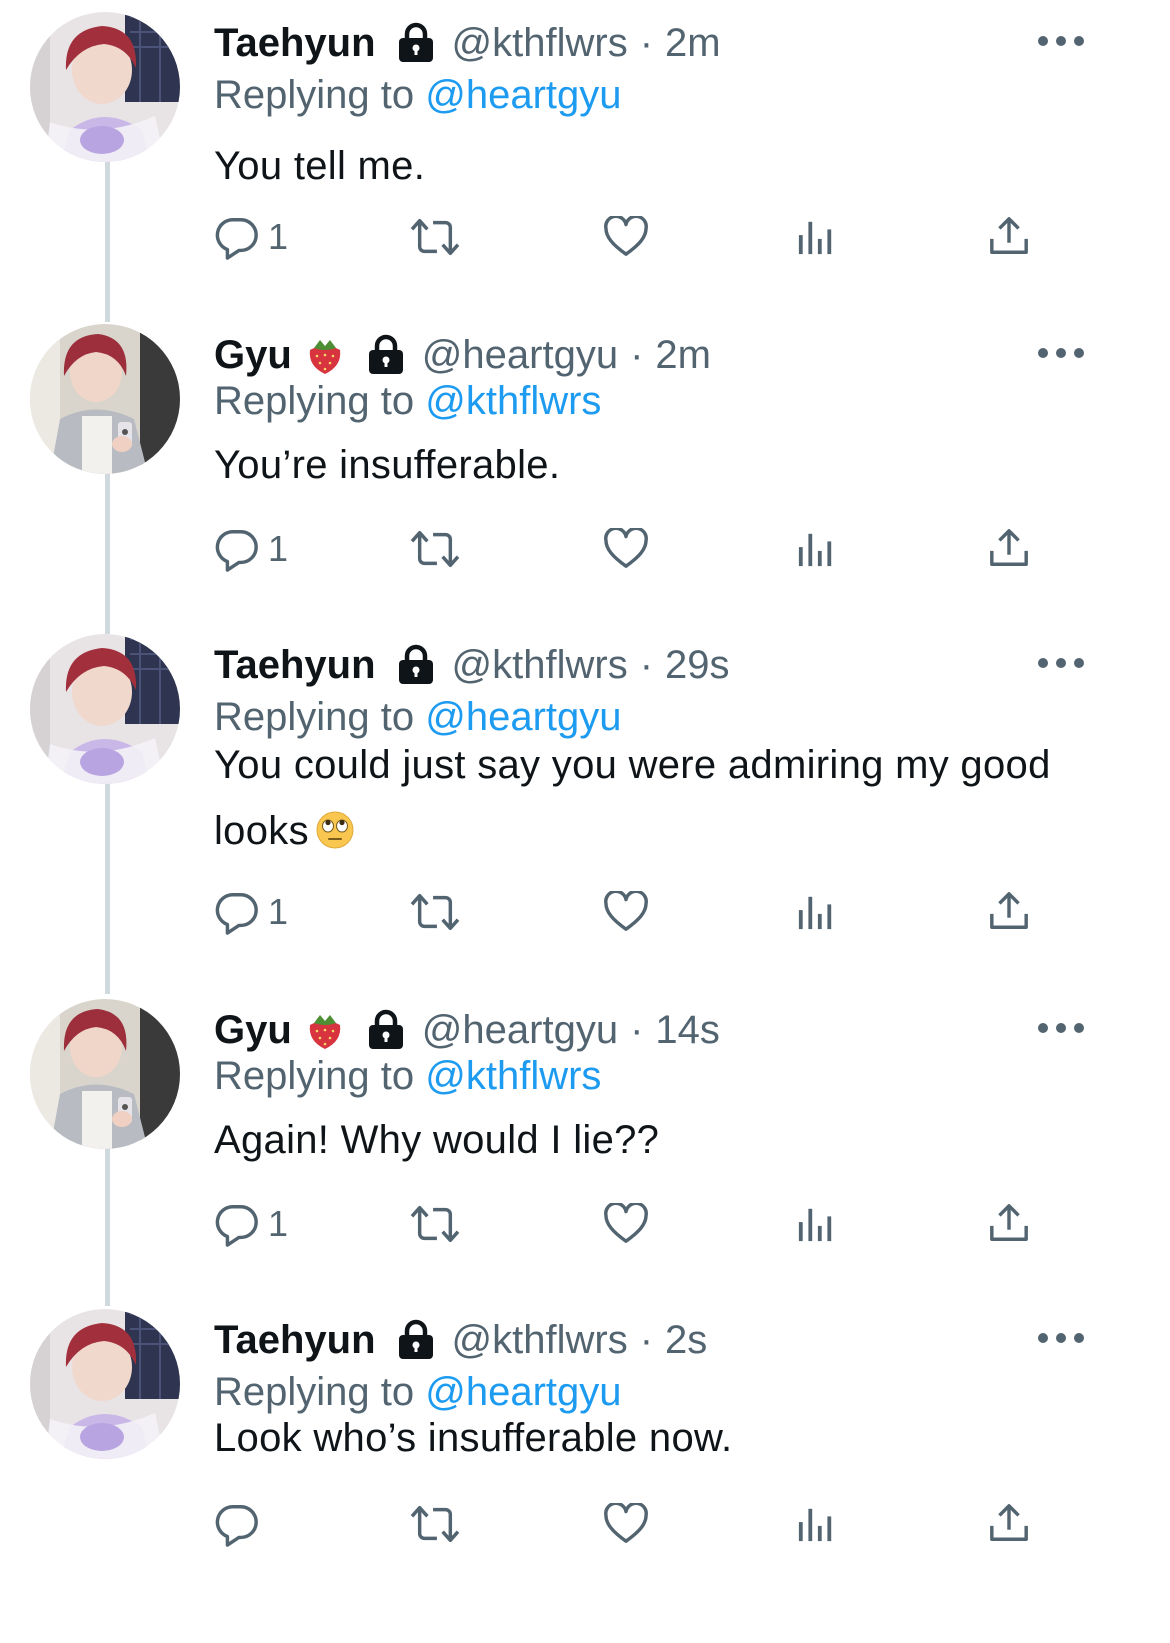  I want to click on reply-button, so click(241, 1524).